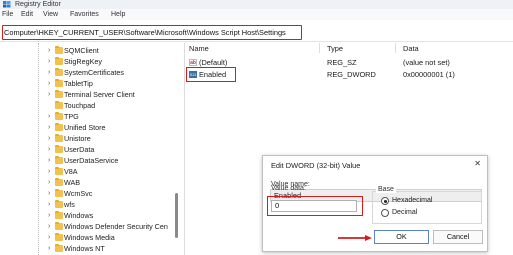  I want to click on title-bar: Registry Editor, so click(256, 4).